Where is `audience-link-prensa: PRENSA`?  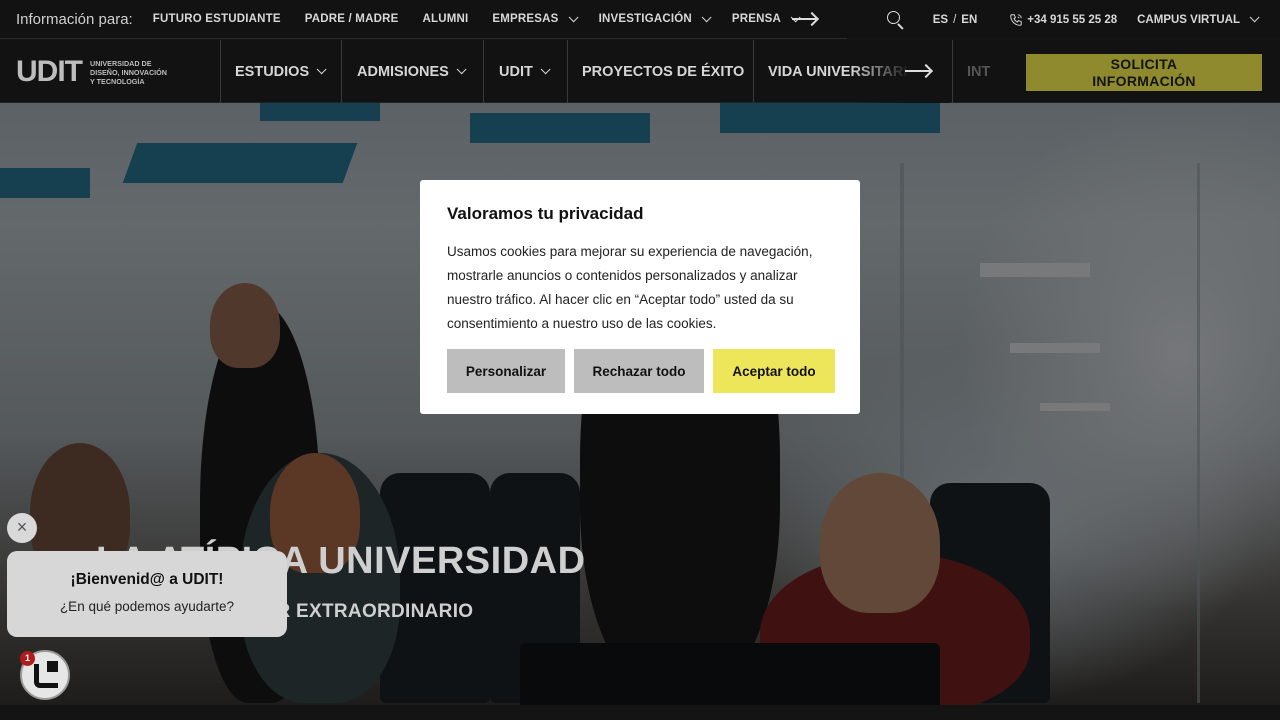 audience-link-prensa: PRENSA is located at coordinates (766, 18).